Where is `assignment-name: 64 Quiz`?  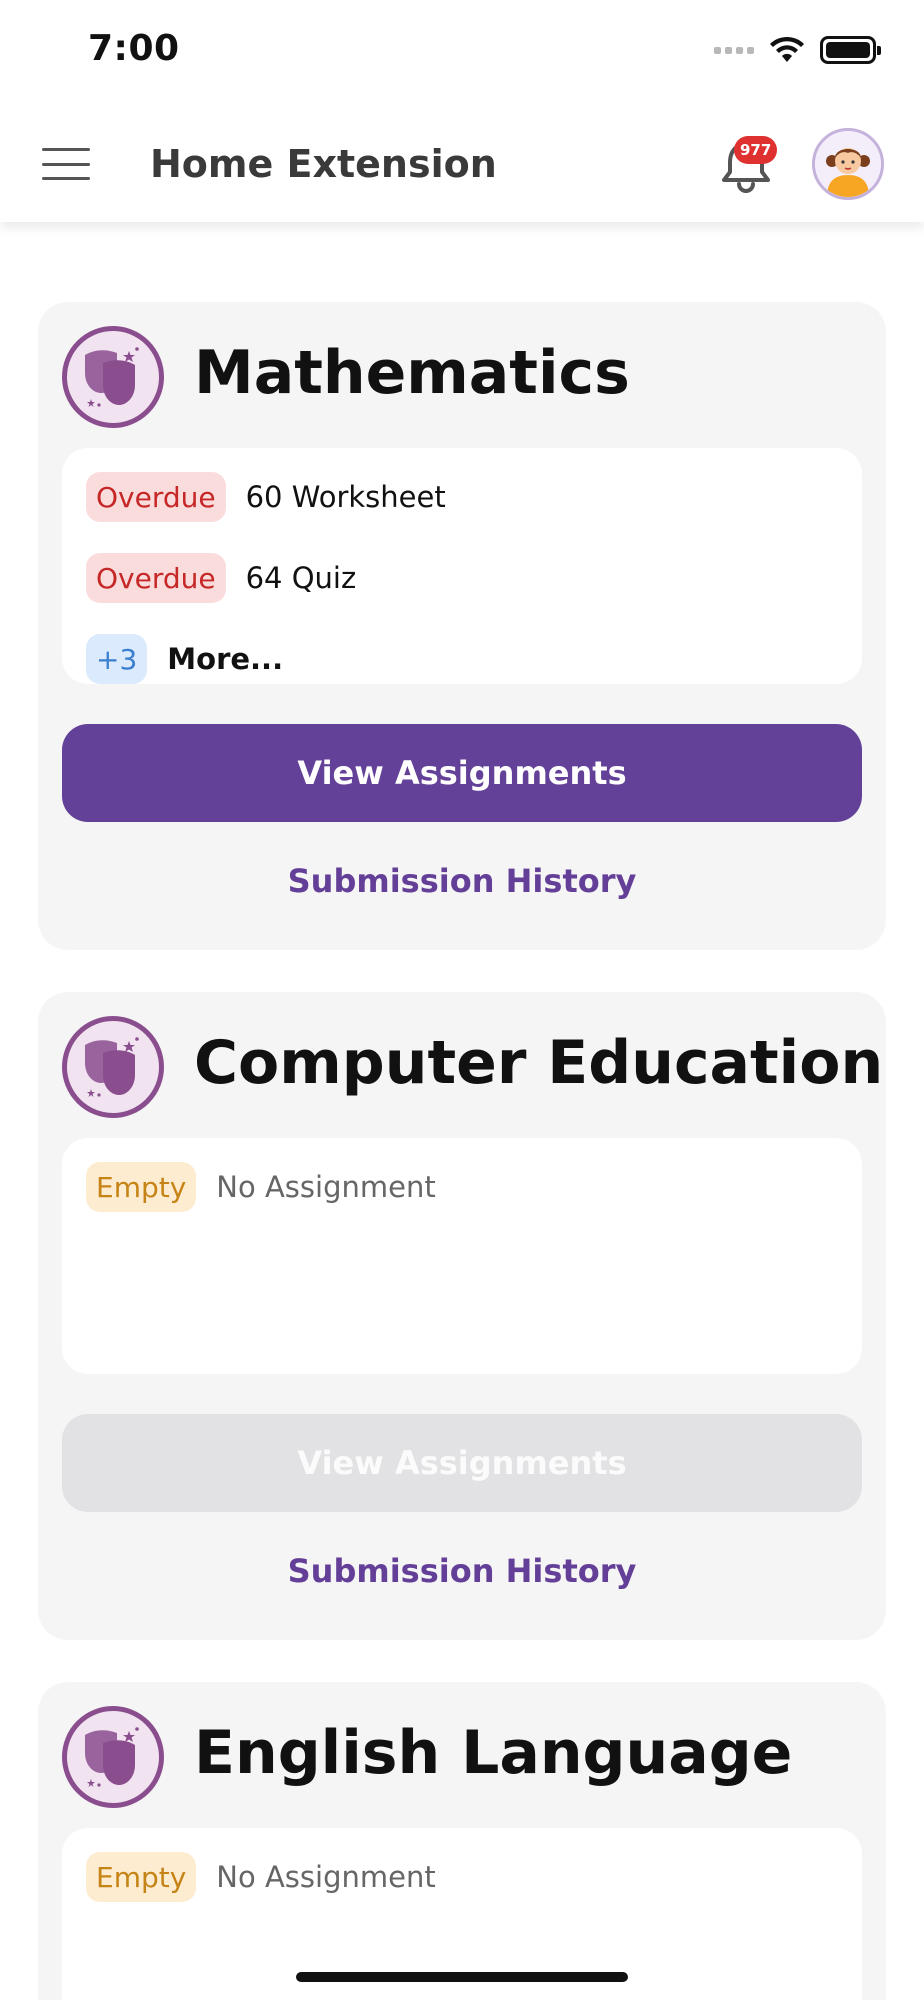 assignment-name: 64 Quiz is located at coordinates (301, 578).